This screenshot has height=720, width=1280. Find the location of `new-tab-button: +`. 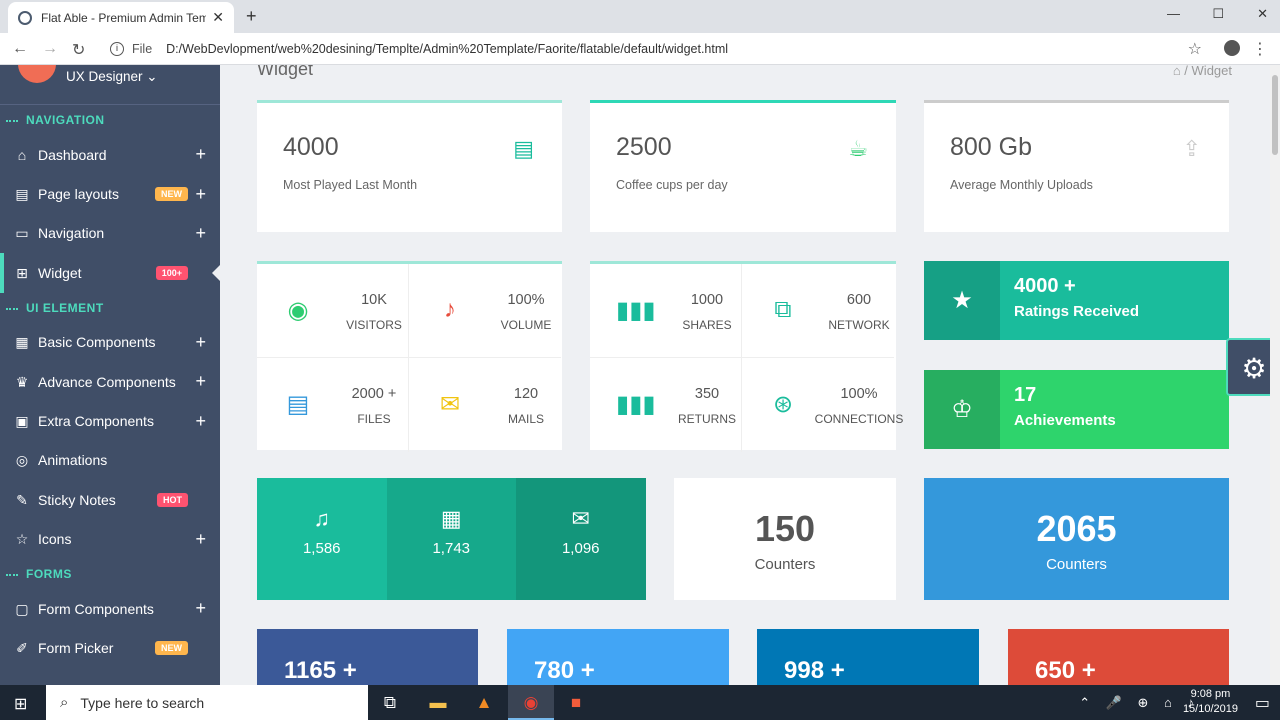

new-tab-button: + is located at coordinates (251, 16).